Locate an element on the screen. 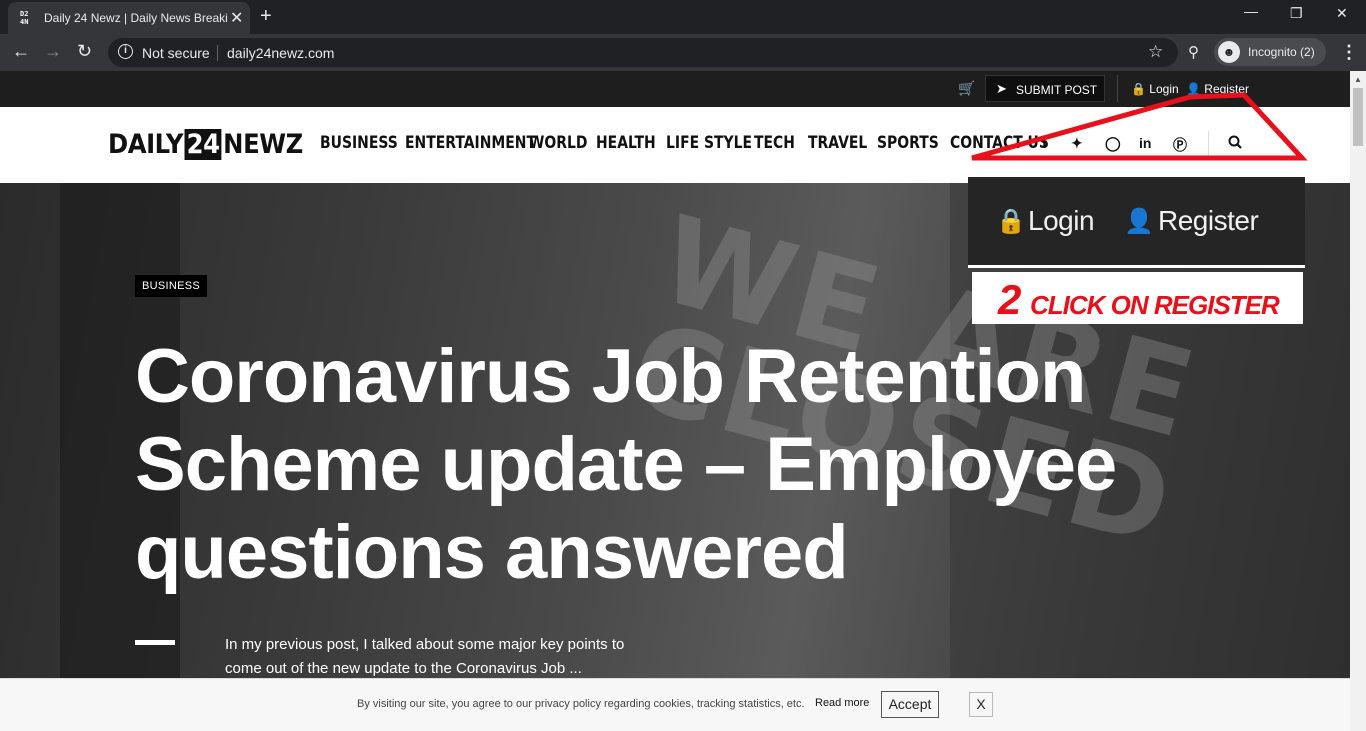  register-label: Register is located at coordinates (1226, 89).